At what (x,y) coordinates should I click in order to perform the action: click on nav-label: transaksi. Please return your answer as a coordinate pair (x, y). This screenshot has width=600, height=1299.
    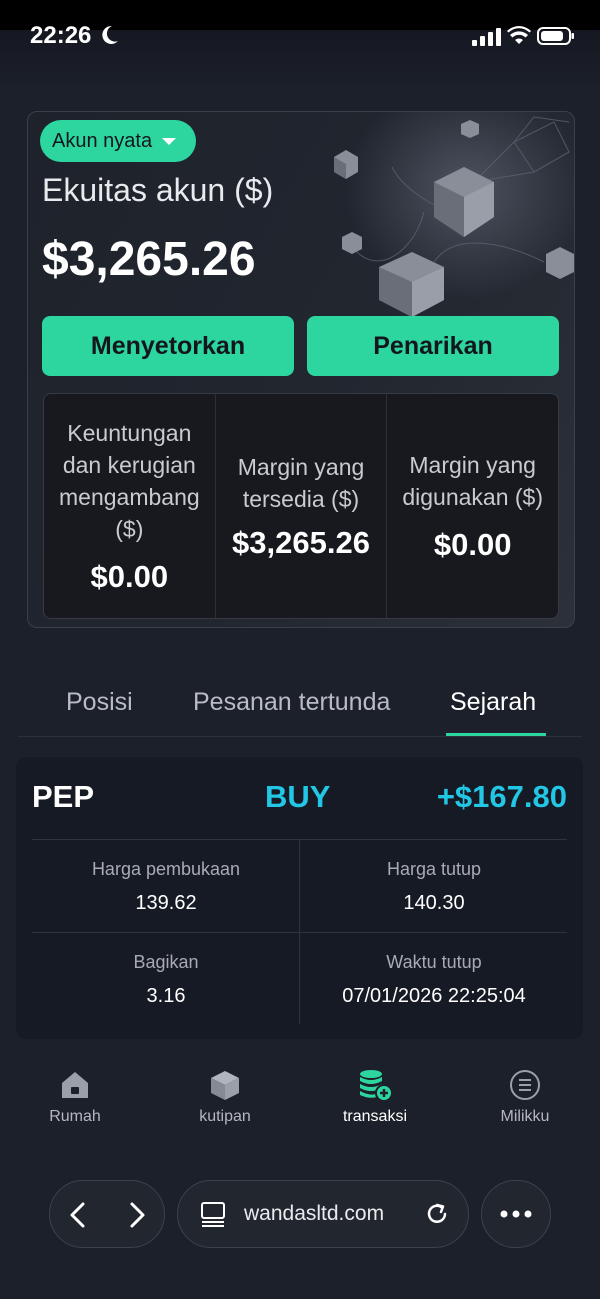
    Looking at the image, I should click on (375, 1116).